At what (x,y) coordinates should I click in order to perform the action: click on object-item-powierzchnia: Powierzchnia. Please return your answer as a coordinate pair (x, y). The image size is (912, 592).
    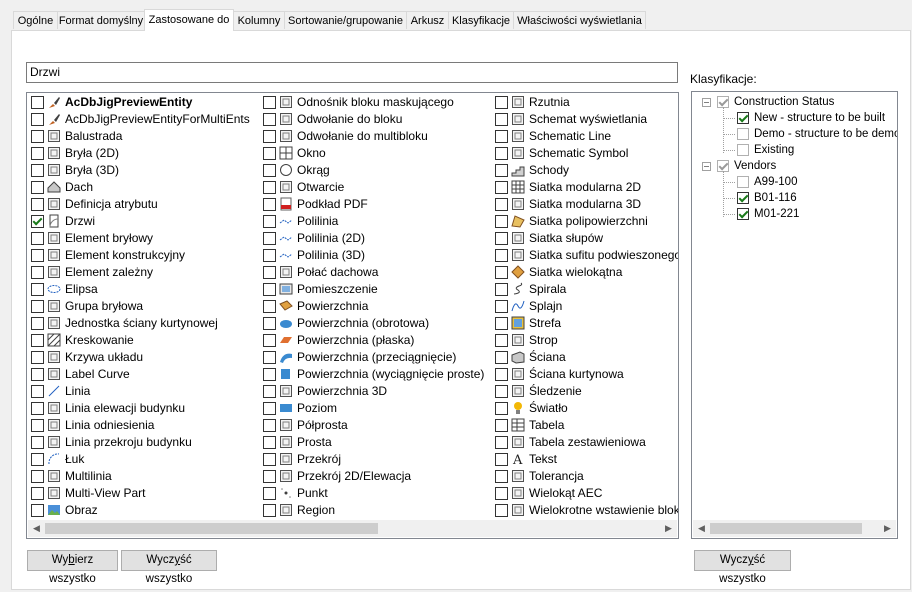
    Looking at the image, I should click on (376, 306).